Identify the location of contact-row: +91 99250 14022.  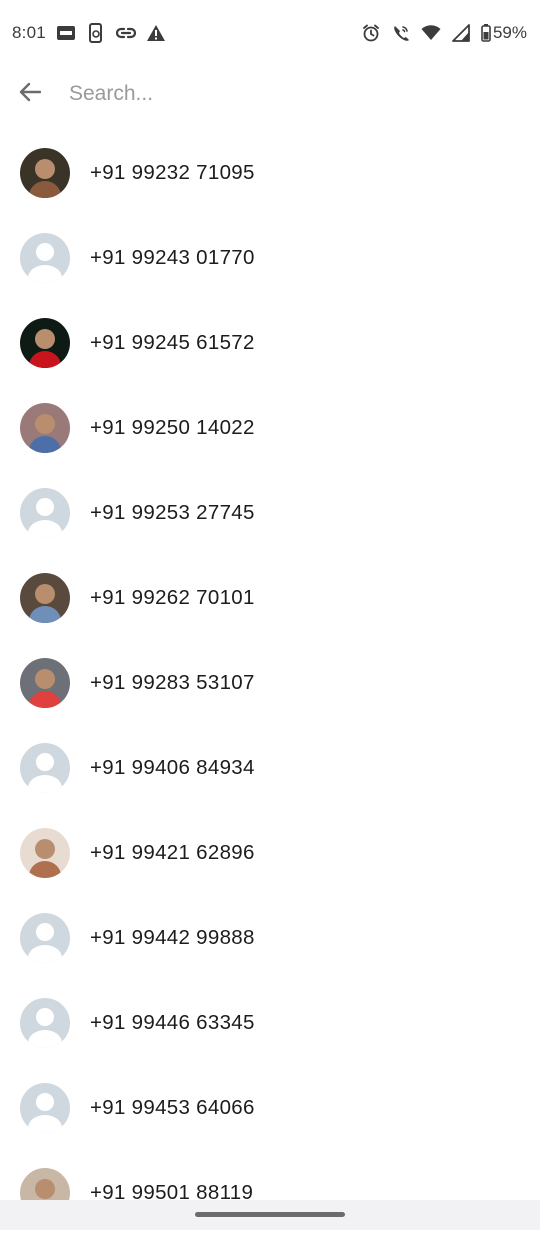
(270, 427).